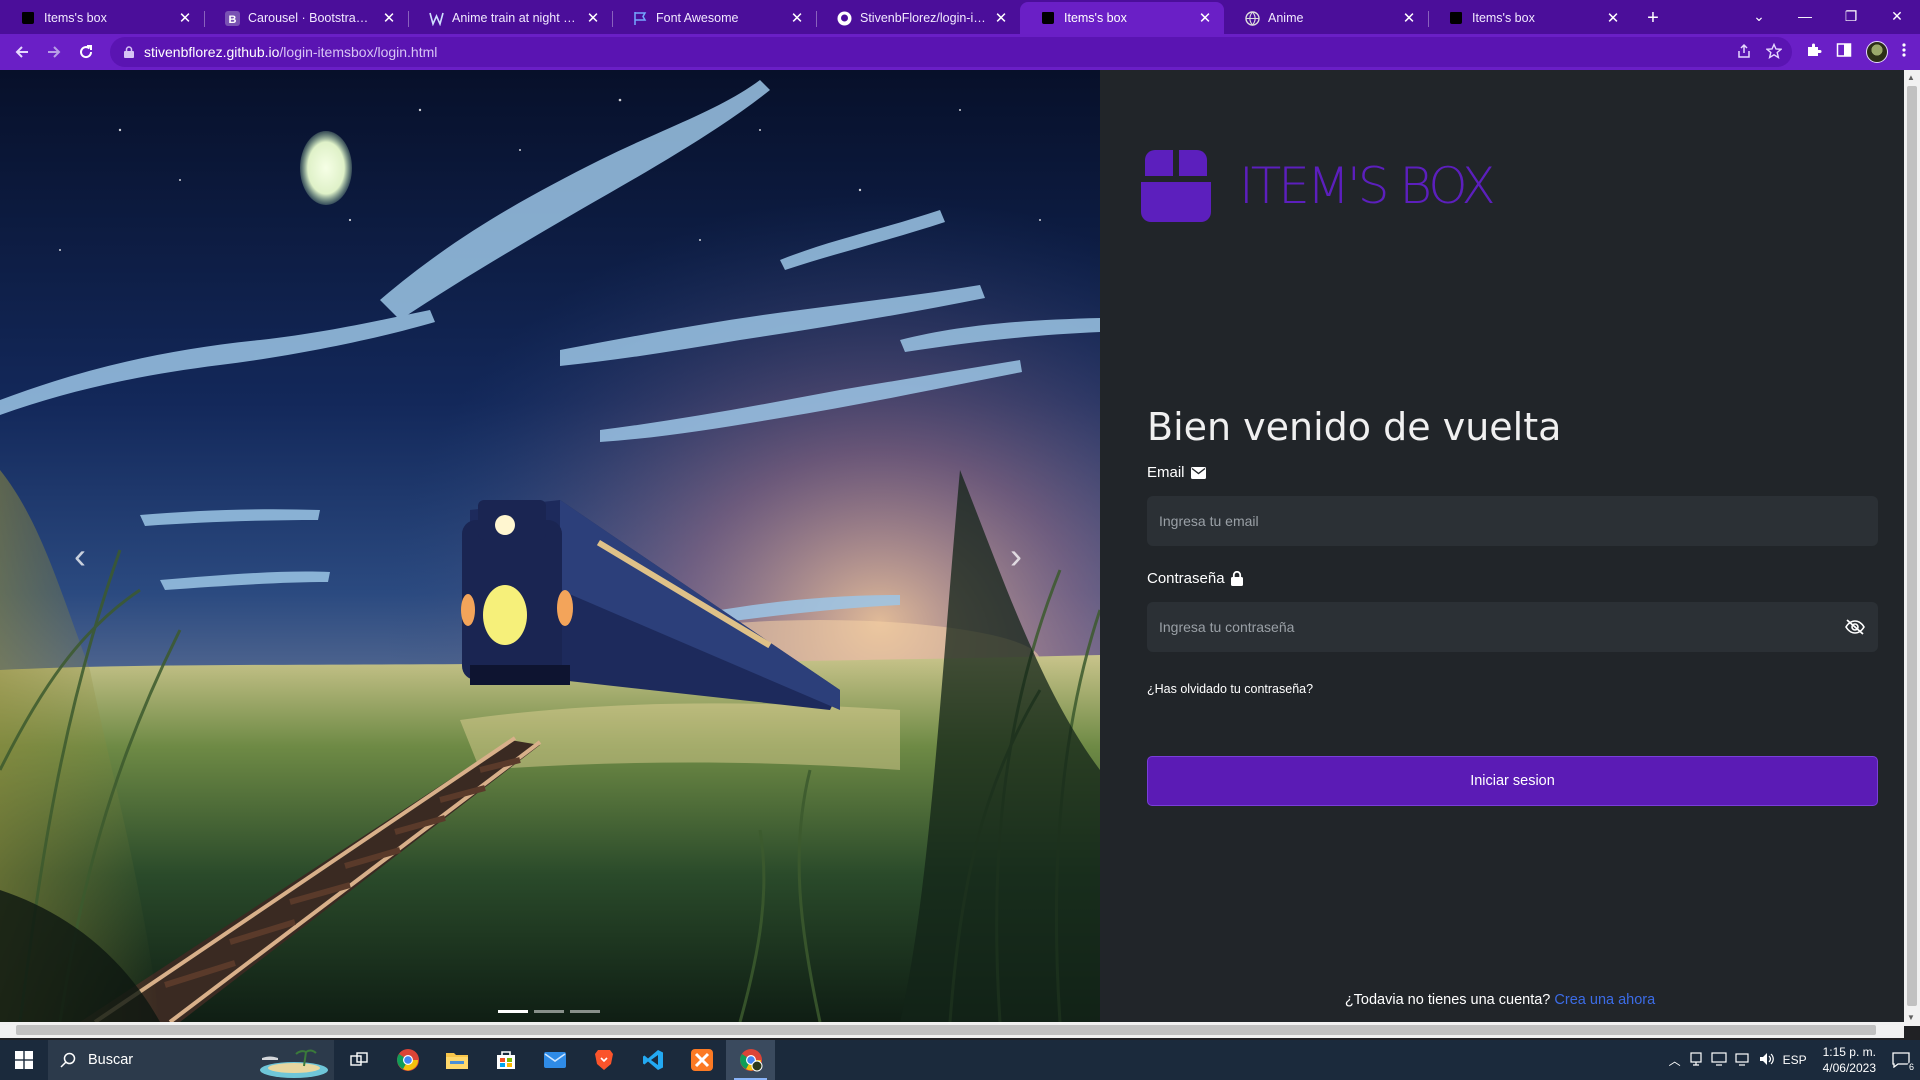  Describe the element at coordinates (1512, 781) in the screenshot. I see `login-submit-button: Iniciar sesion` at that location.